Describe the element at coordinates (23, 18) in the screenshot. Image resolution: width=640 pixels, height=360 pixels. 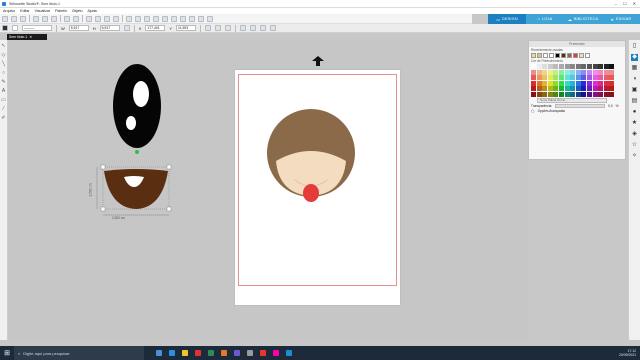
I see `save-button` at that location.